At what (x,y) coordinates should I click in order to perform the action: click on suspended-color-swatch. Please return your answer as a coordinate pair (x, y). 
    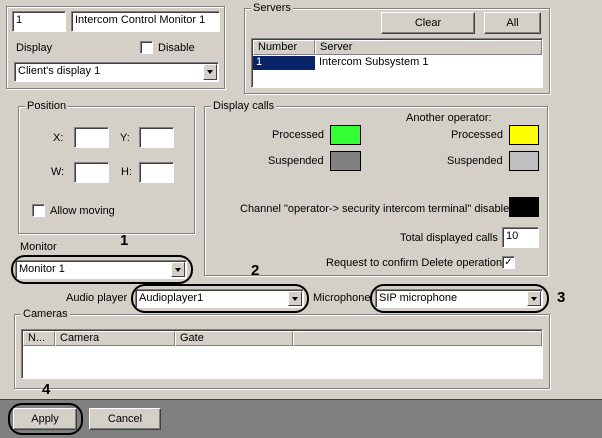
    Looking at the image, I should click on (345, 161).